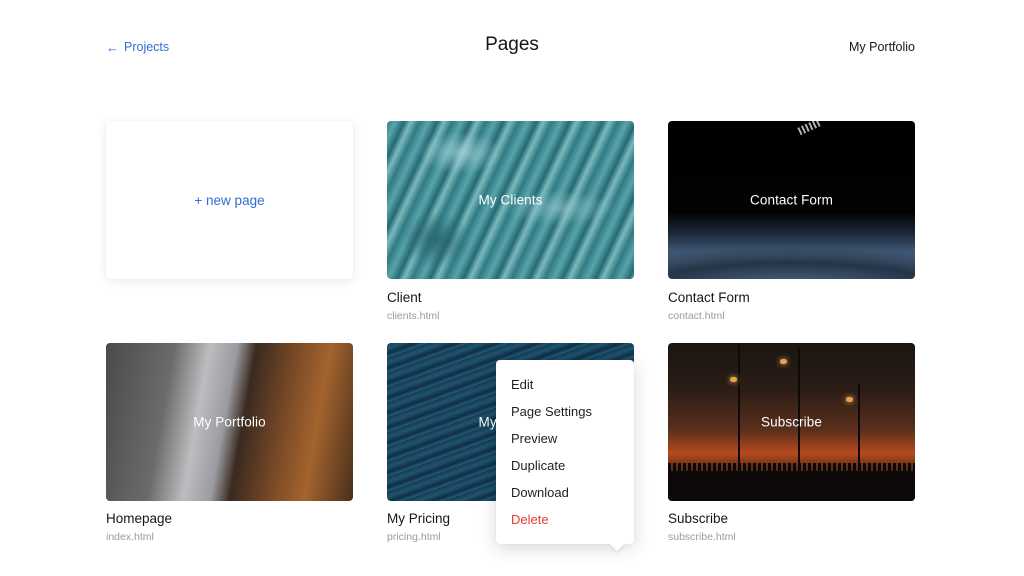  What do you see at coordinates (139, 518) in the screenshot?
I see `page-name: Homepage` at bounding box center [139, 518].